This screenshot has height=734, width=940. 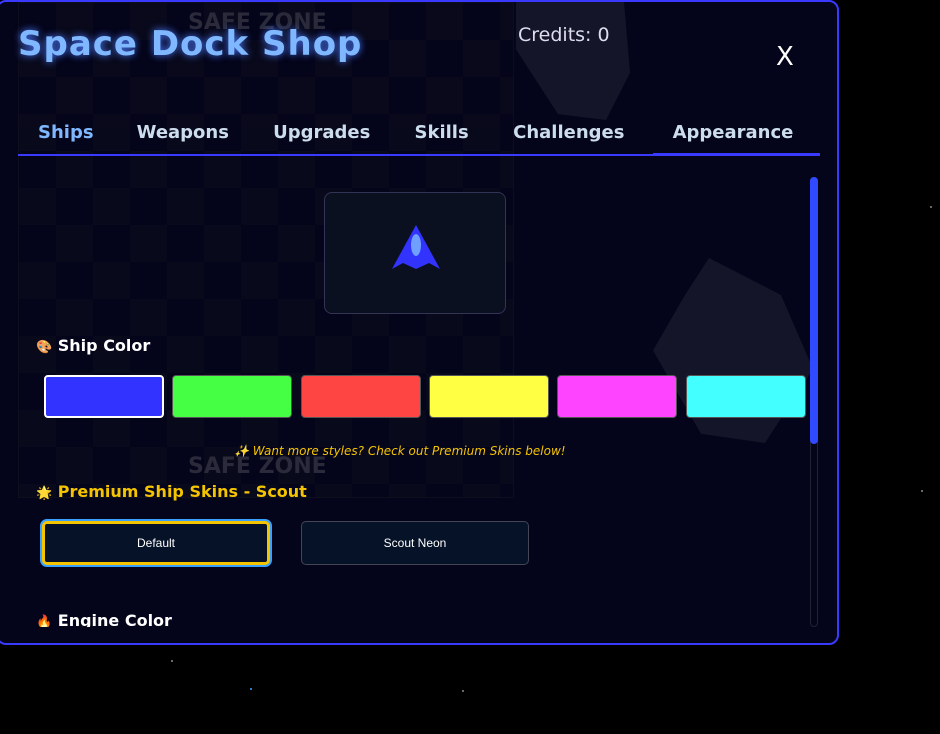 What do you see at coordinates (489, 396) in the screenshot?
I see `color-swatch-yellow` at bounding box center [489, 396].